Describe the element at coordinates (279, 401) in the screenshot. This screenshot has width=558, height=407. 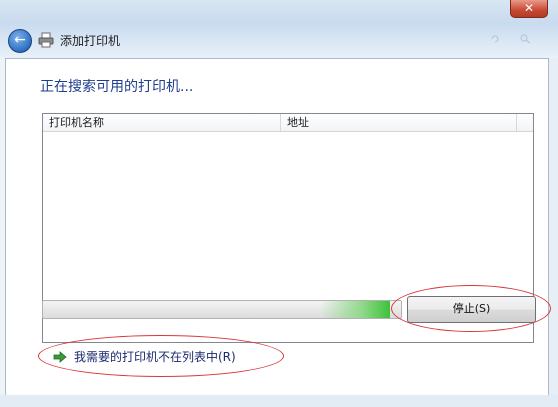
I see `window-bottom-frame` at that location.